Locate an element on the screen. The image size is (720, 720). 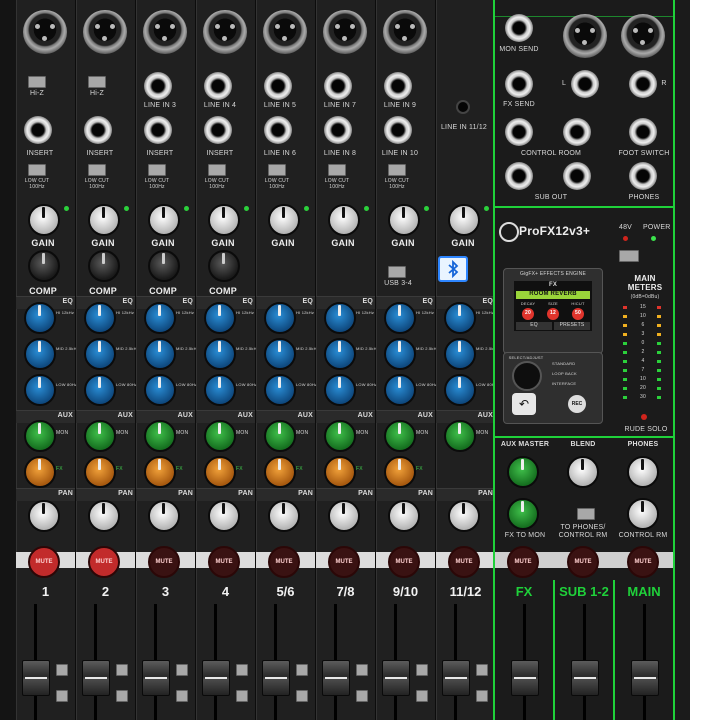
foot-switch-jack is located at coordinates (643, 132).